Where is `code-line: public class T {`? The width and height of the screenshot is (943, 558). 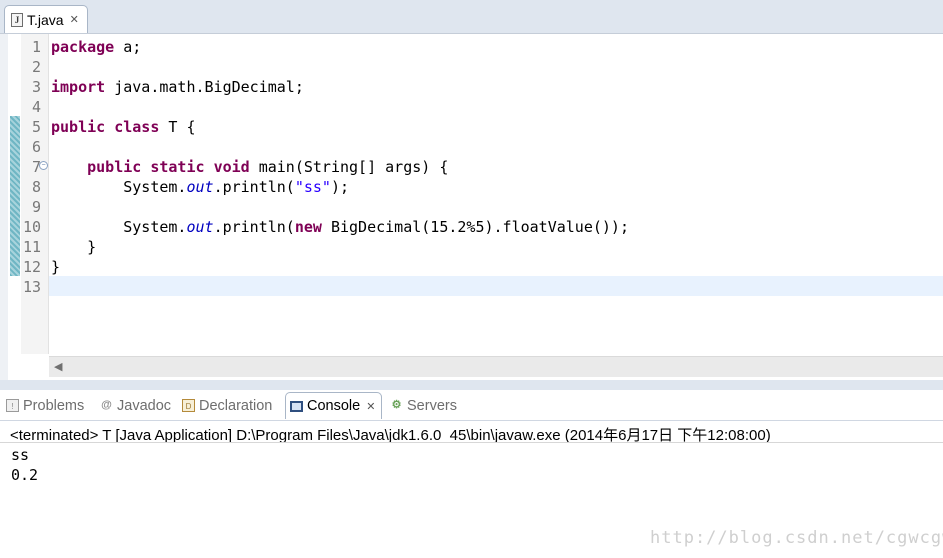 code-line: public class T { is located at coordinates (123, 127).